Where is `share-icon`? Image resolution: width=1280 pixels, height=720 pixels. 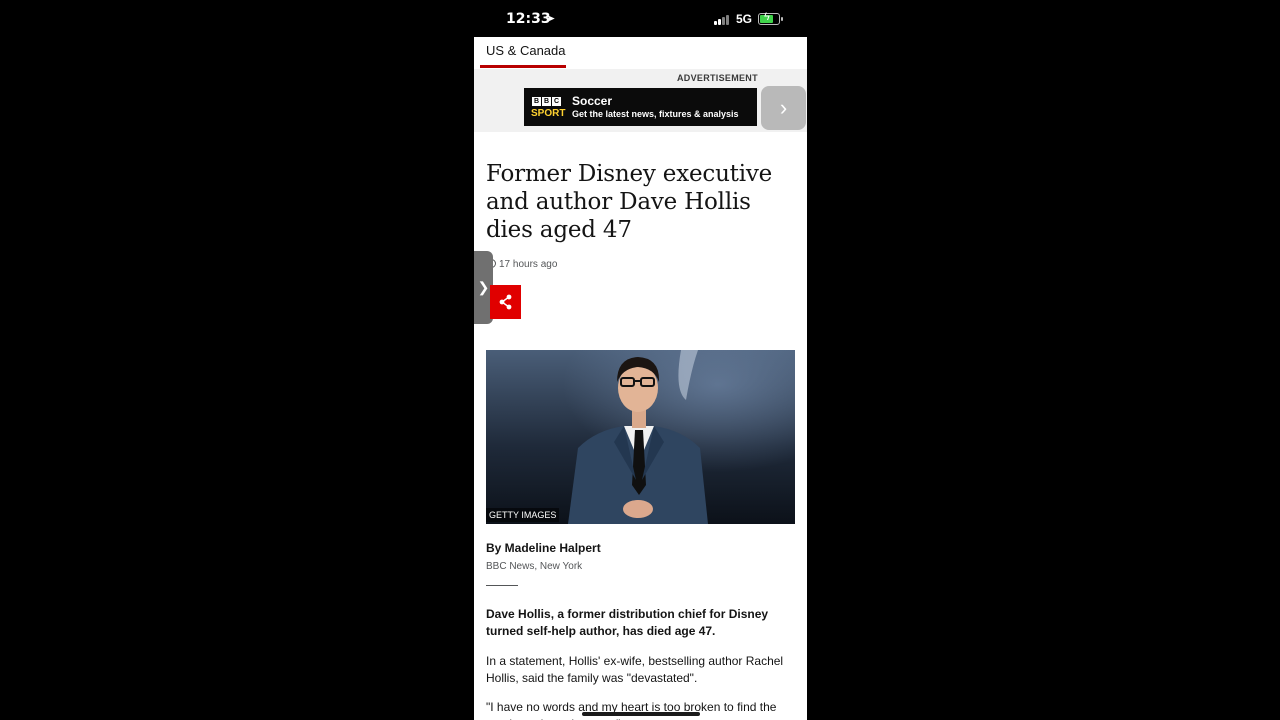 share-icon is located at coordinates (505, 302).